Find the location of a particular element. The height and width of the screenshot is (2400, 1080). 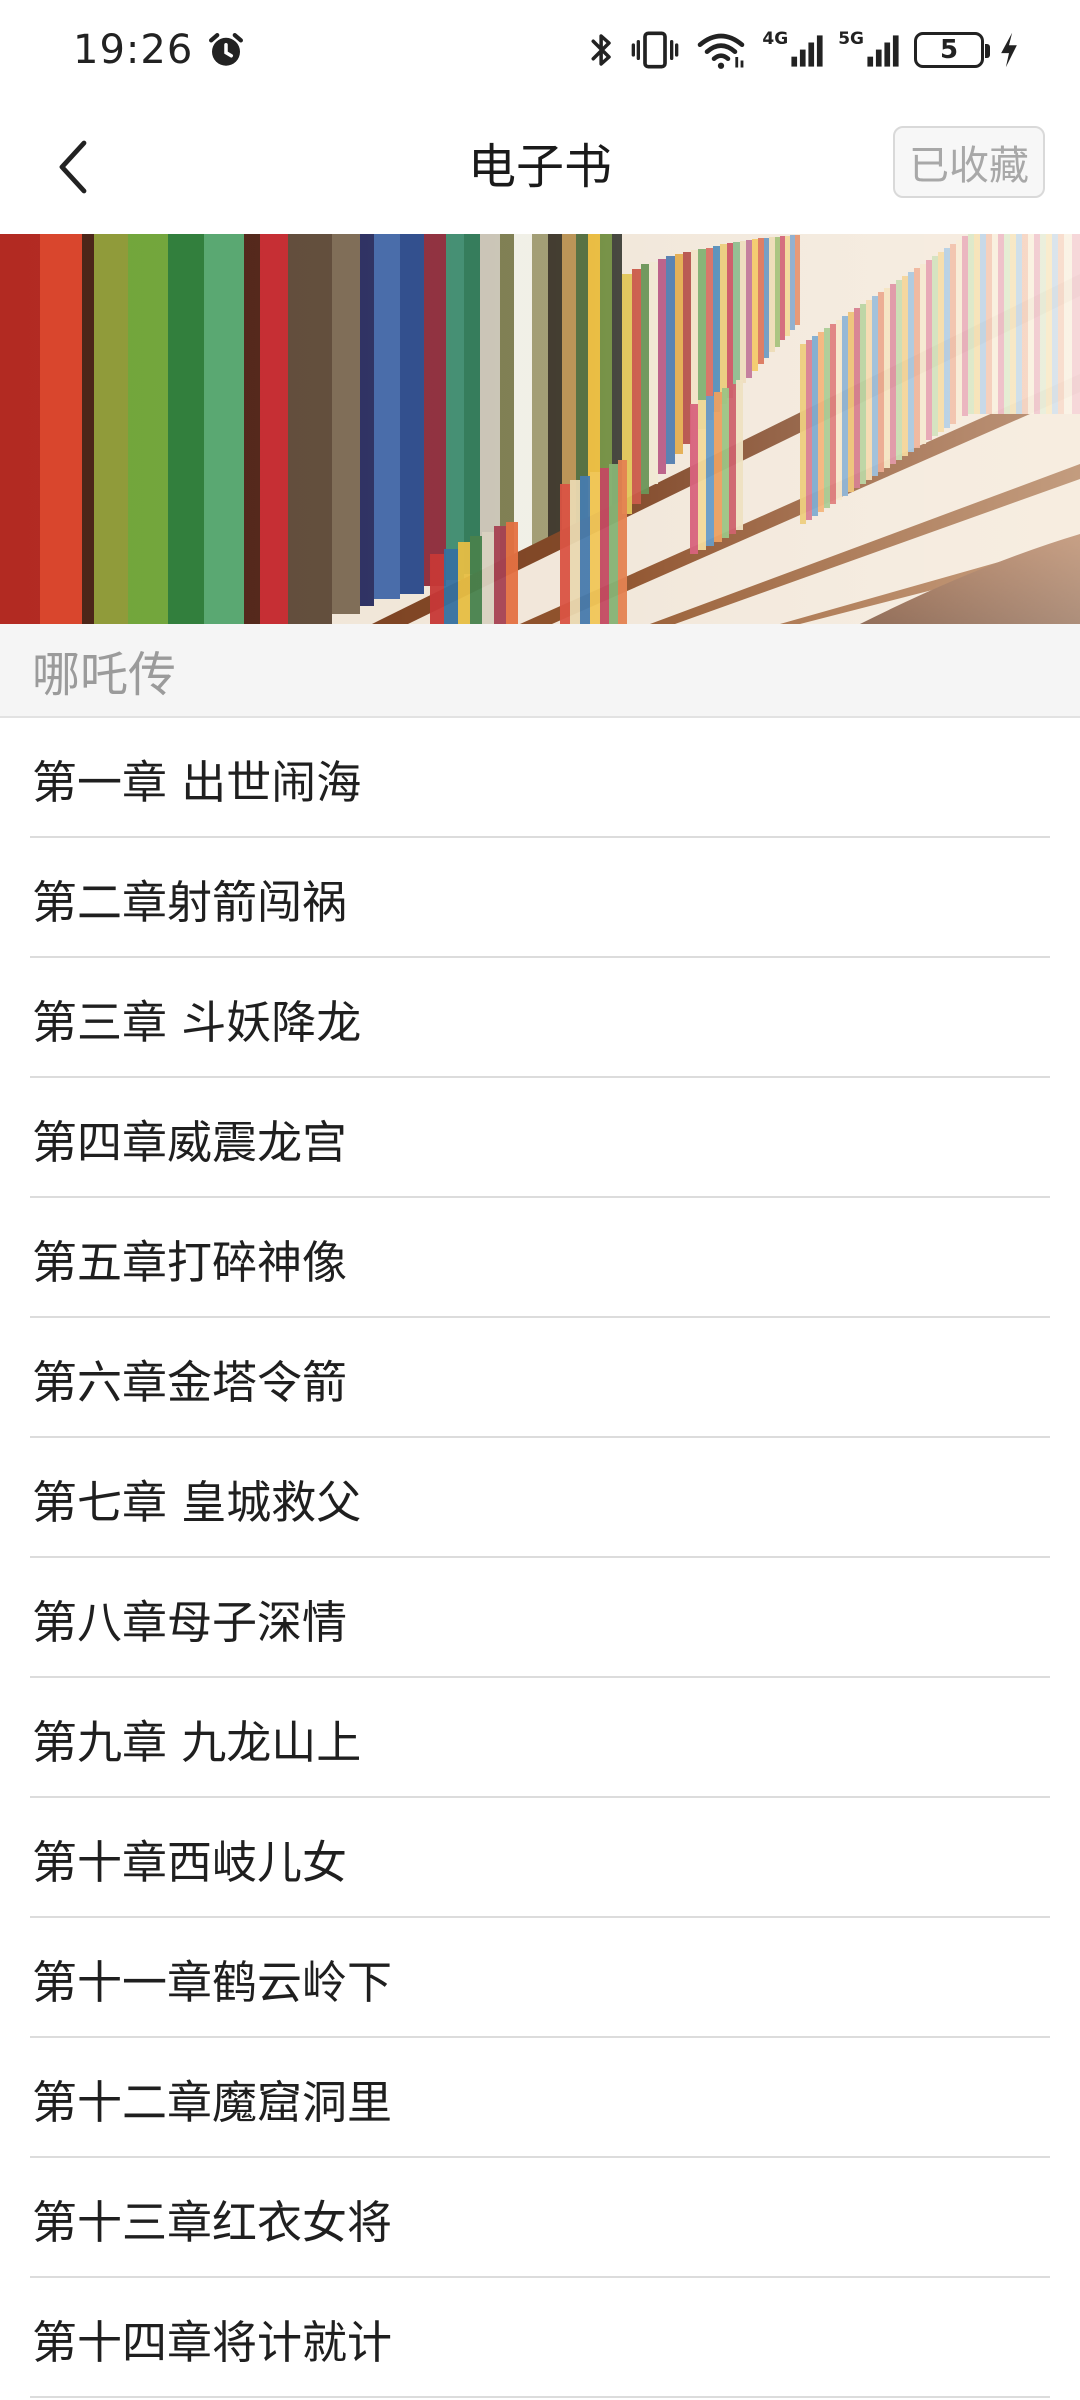

signal-4g-icon: 4G is located at coordinates (793, 50).